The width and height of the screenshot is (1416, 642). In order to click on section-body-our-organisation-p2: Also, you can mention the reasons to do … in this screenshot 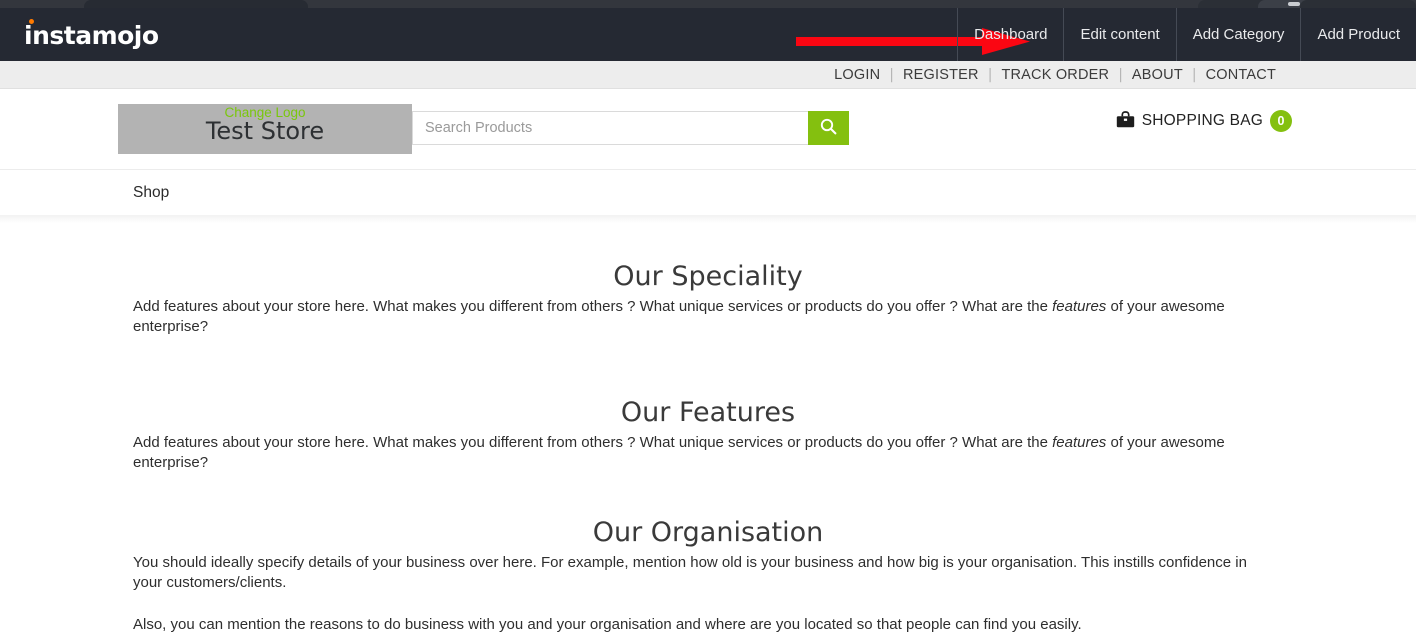, I will do `click(607, 624)`.